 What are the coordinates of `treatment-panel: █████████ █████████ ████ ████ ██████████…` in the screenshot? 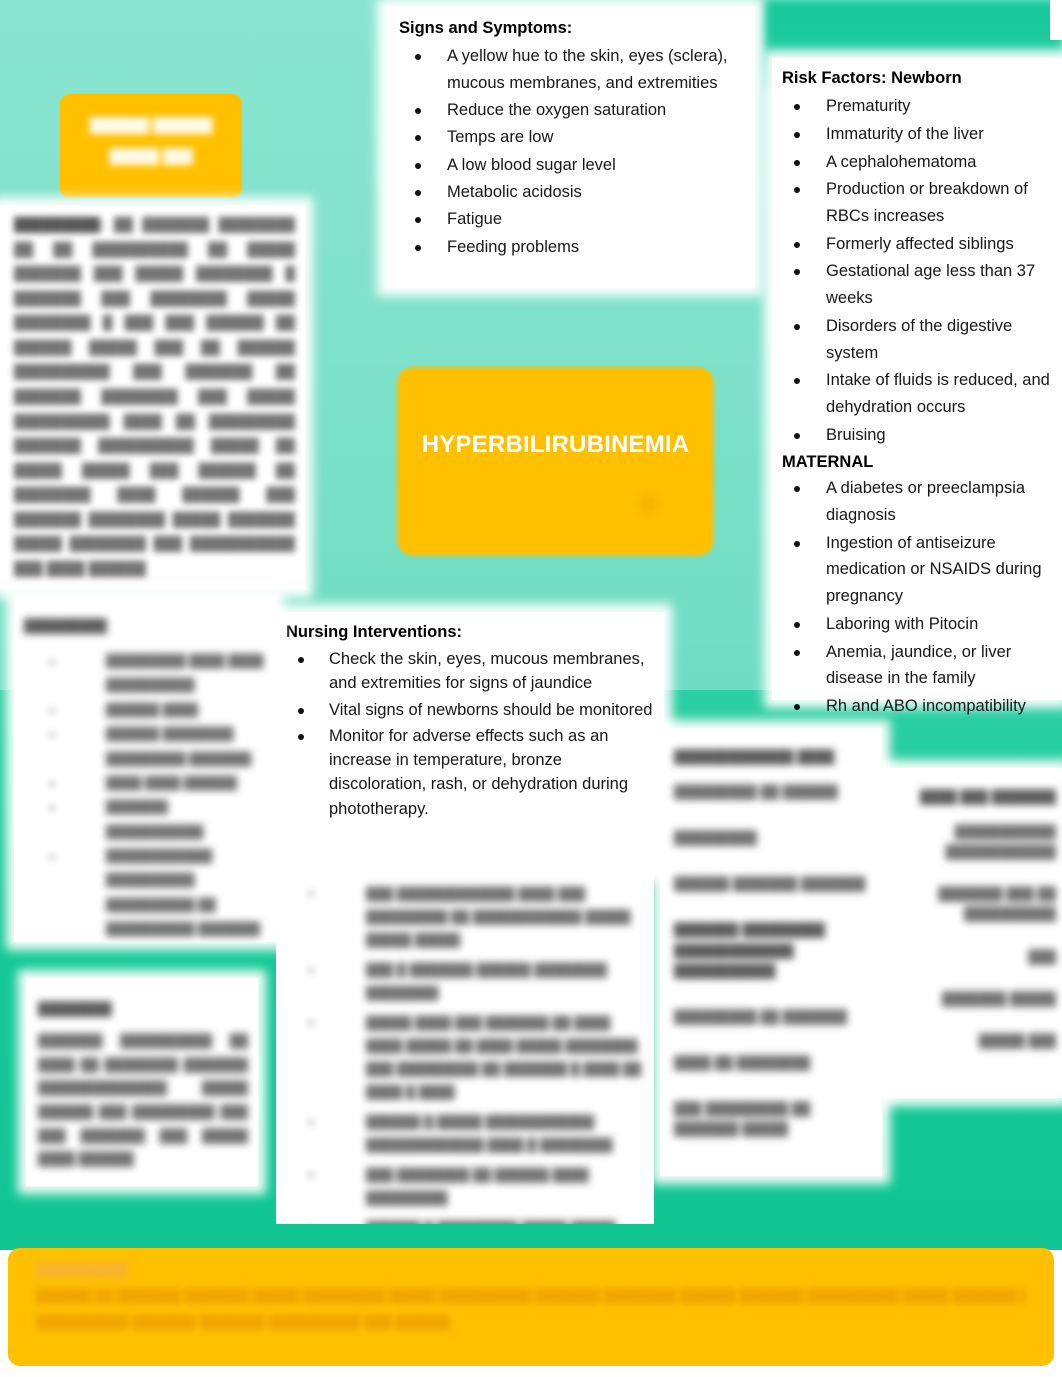 It's located at (145, 769).